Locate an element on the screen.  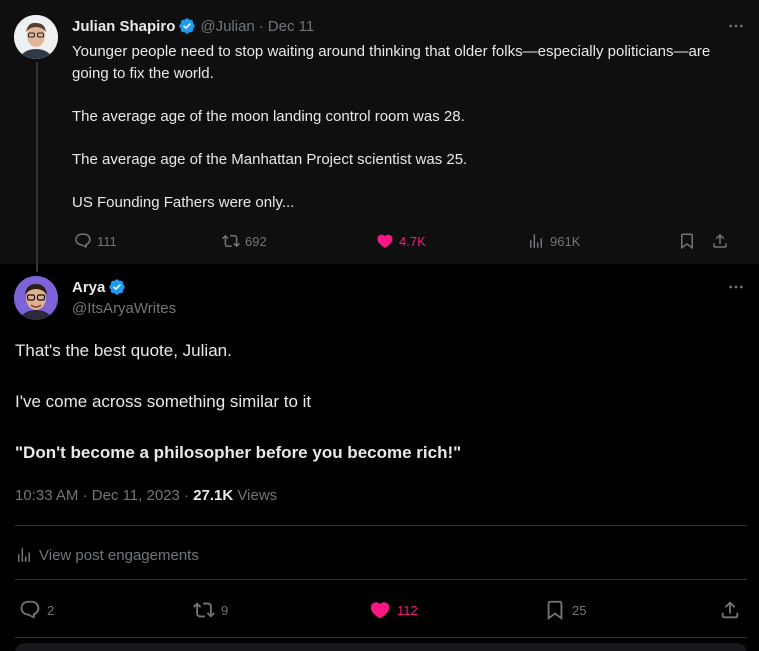
view-engagements-link: View post engagements is located at coordinates (107, 555).